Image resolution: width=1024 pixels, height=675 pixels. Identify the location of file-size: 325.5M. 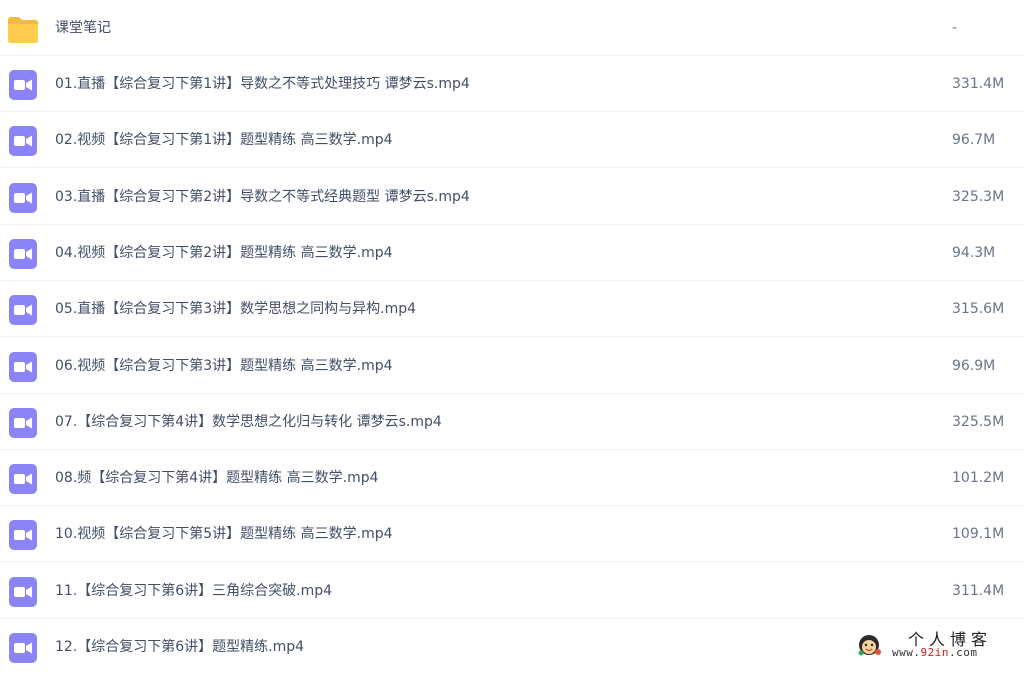
(978, 422).